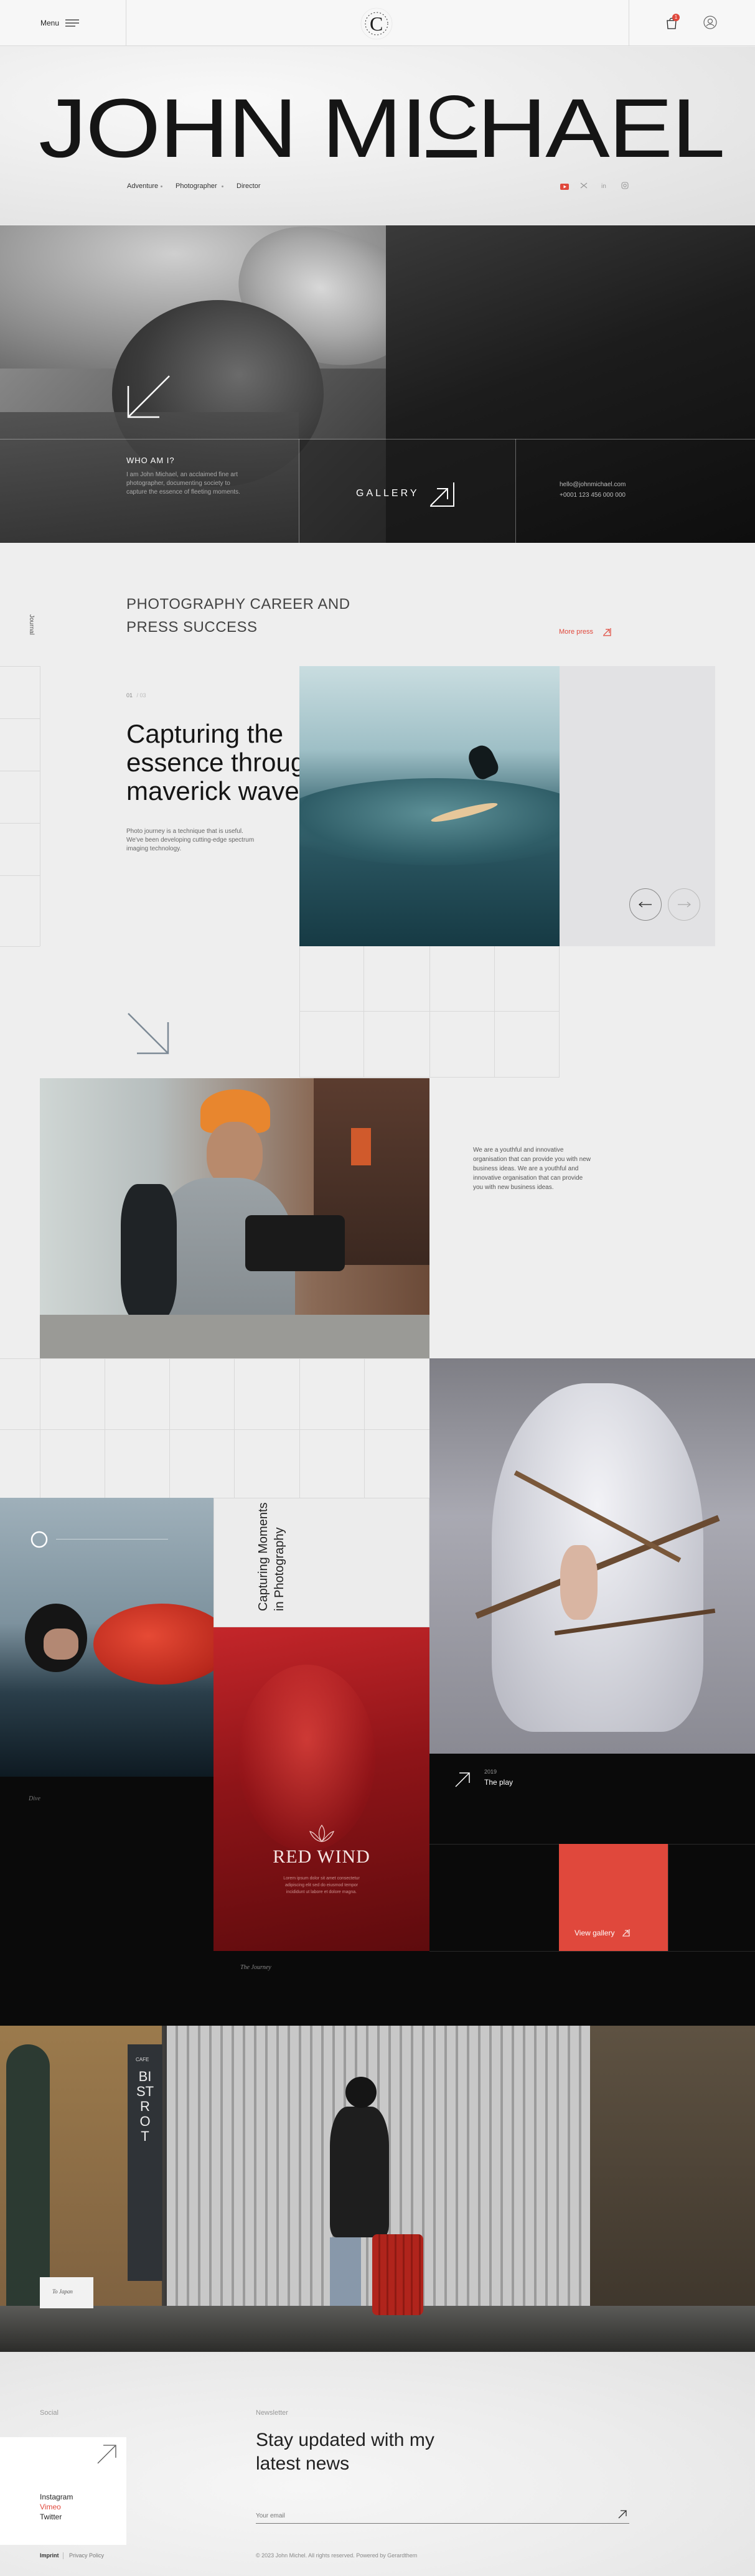 The width and height of the screenshot is (755, 2576). I want to click on hero-role-3: Director, so click(249, 186).